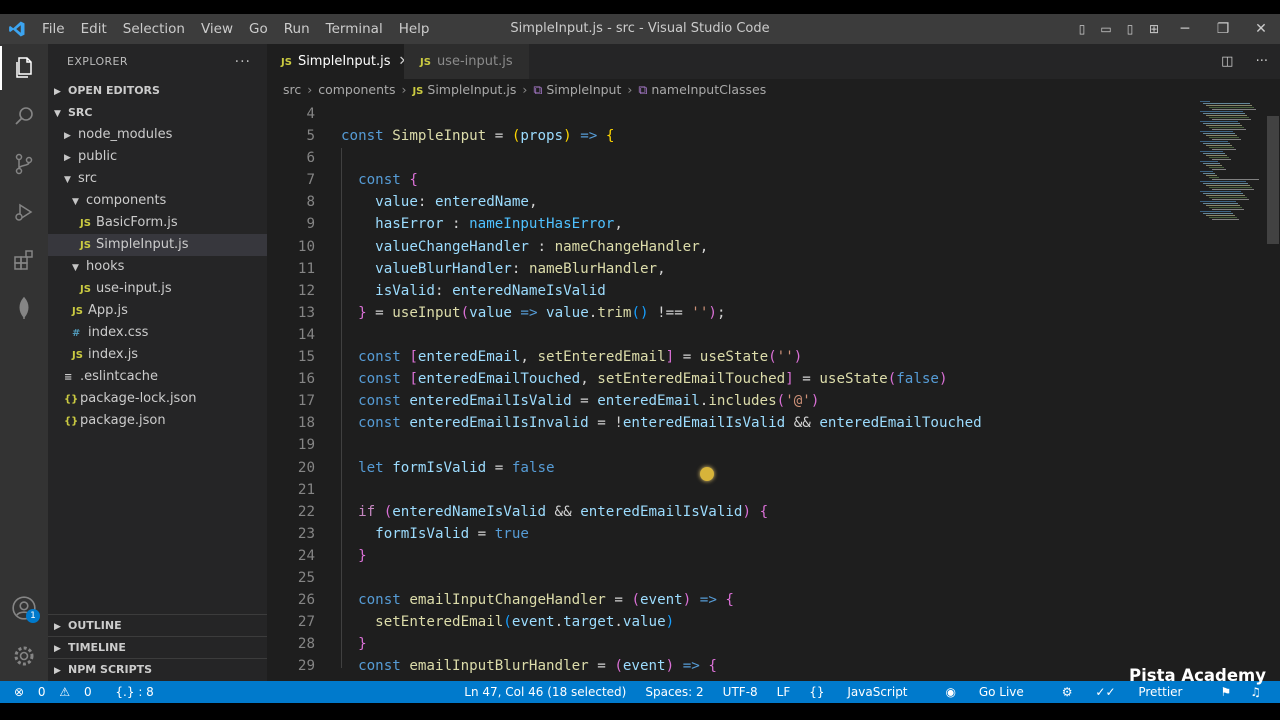 Image resolution: width=1280 pixels, height=720 pixels. Describe the element at coordinates (624, 158) in the screenshot. I see `code-line: 6` at that location.